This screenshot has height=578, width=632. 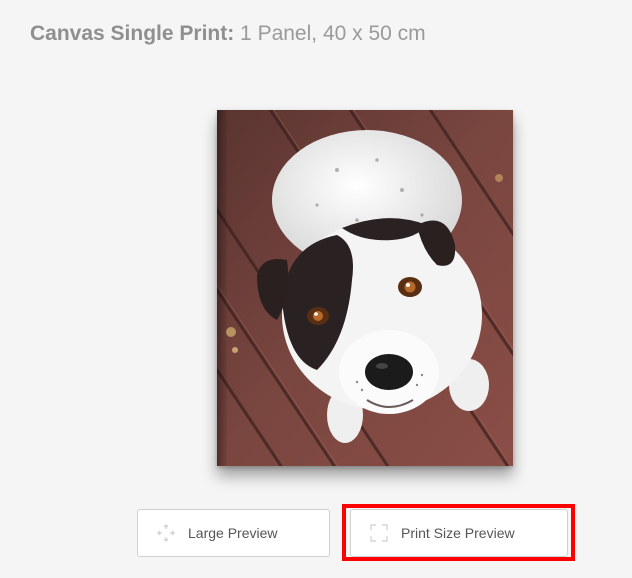 I want to click on canvas-edge, so click(x=222, y=288).